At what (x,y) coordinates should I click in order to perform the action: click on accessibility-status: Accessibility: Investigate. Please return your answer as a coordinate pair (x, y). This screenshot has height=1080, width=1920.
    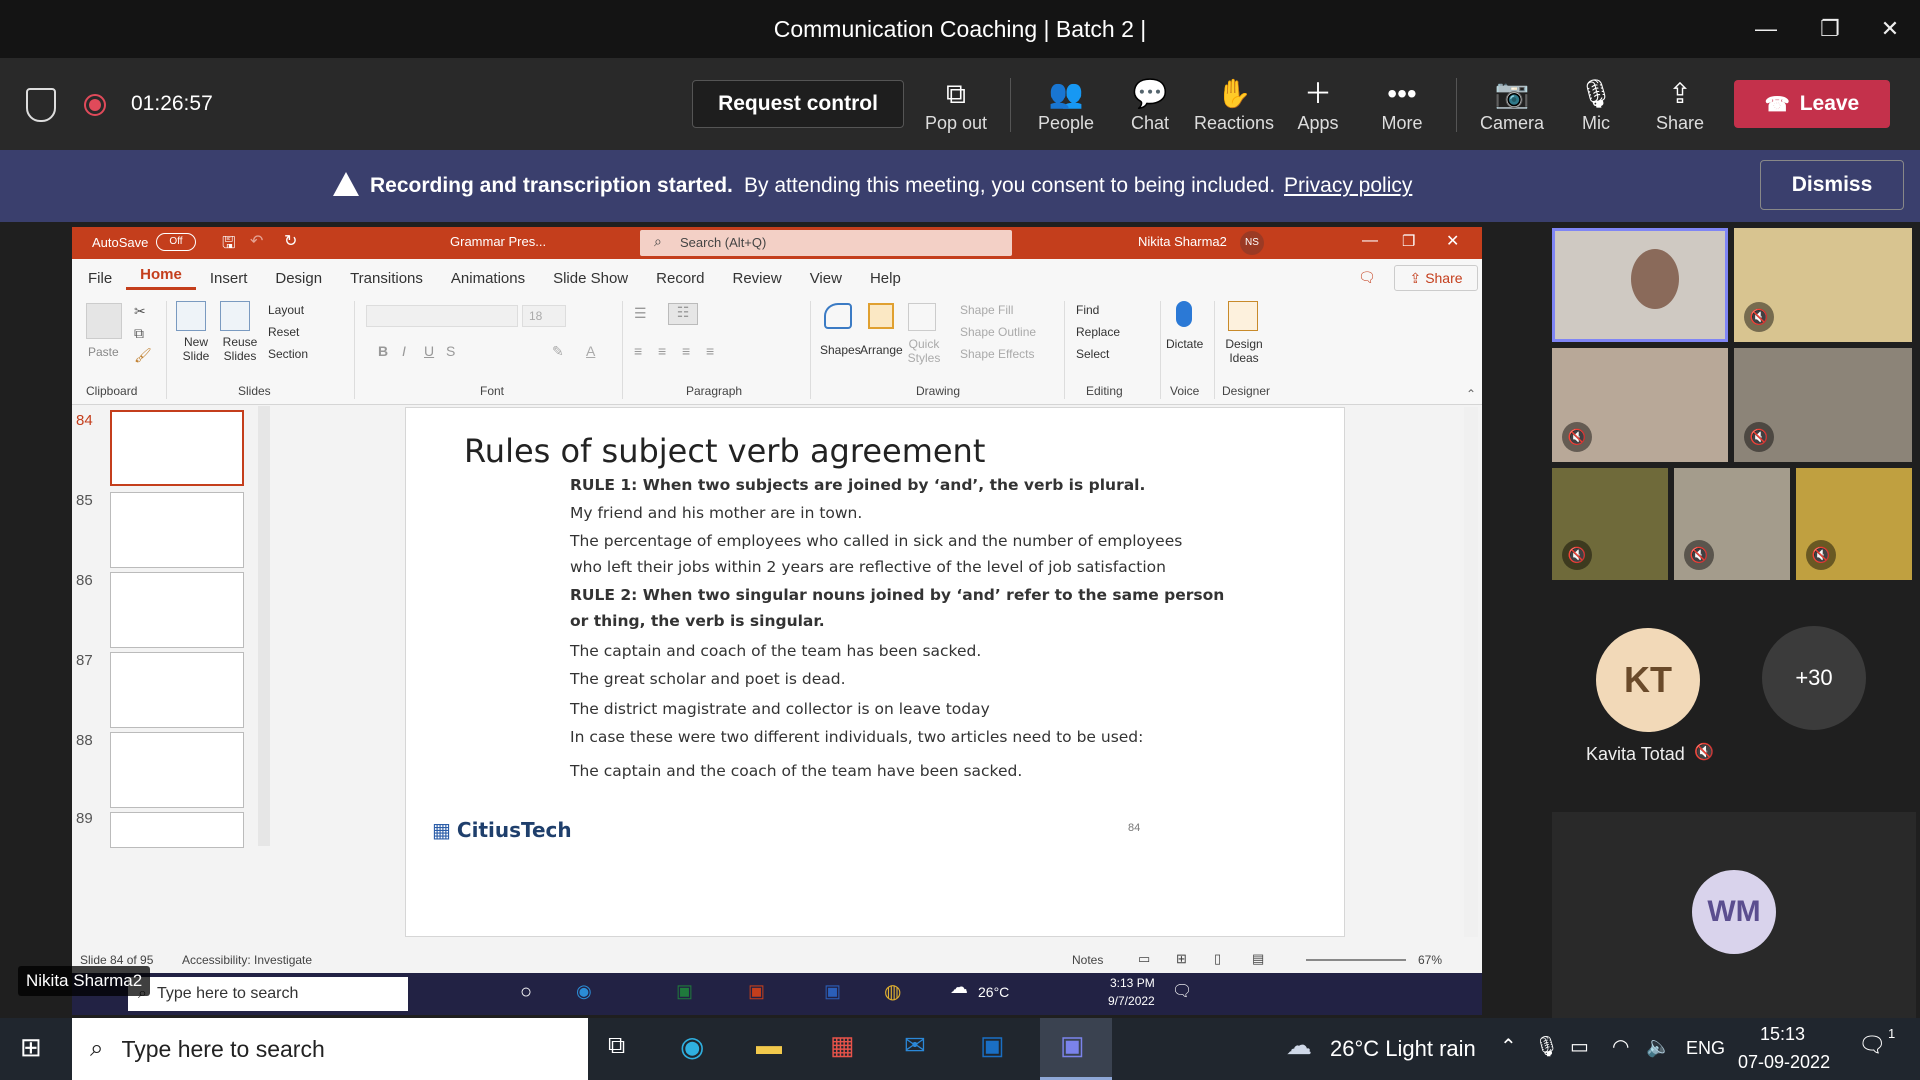
    Looking at the image, I should click on (247, 960).